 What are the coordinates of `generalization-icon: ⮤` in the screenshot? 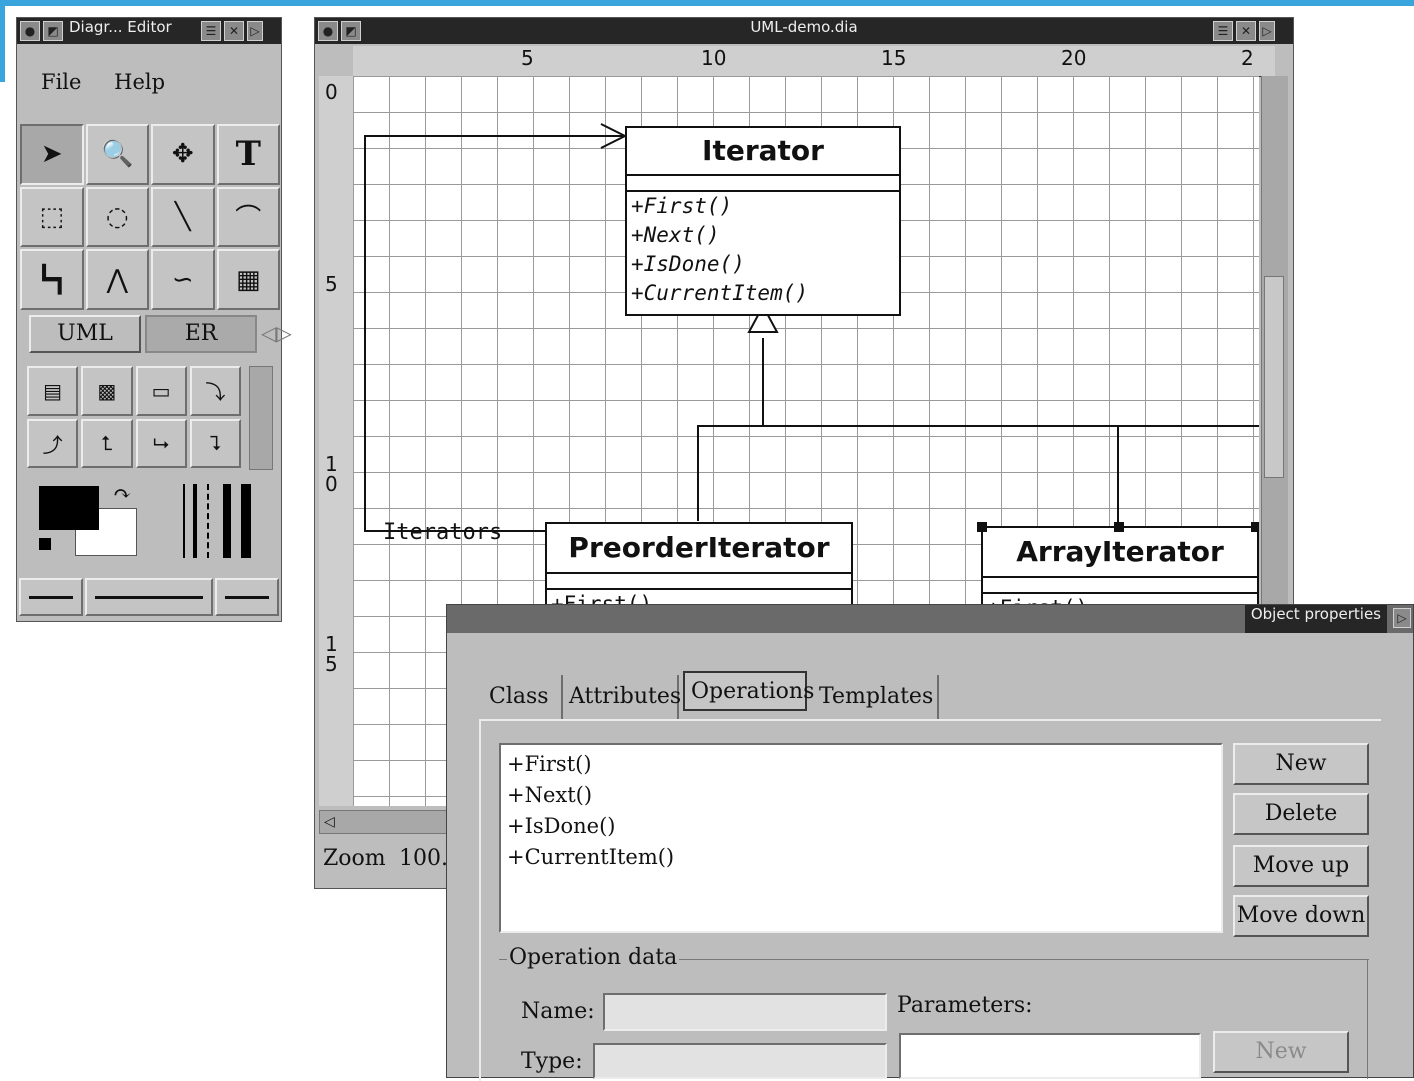 It's located at (107, 443).